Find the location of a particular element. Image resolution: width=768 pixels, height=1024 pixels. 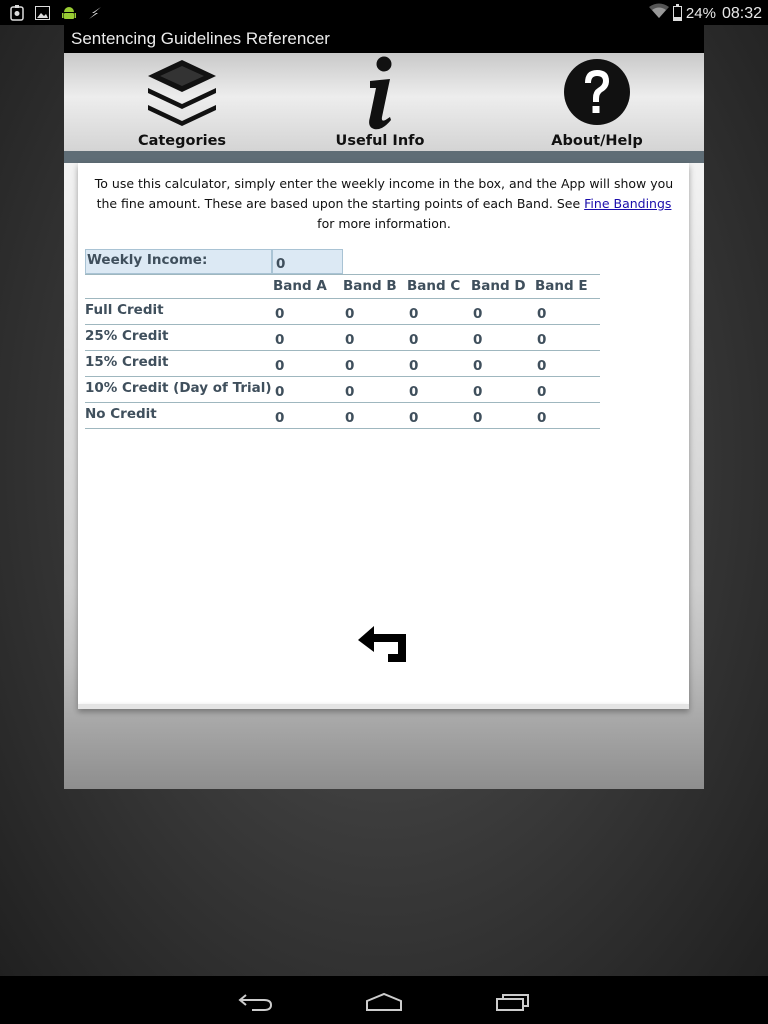

nav-categories: Categories is located at coordinates (182, 102).